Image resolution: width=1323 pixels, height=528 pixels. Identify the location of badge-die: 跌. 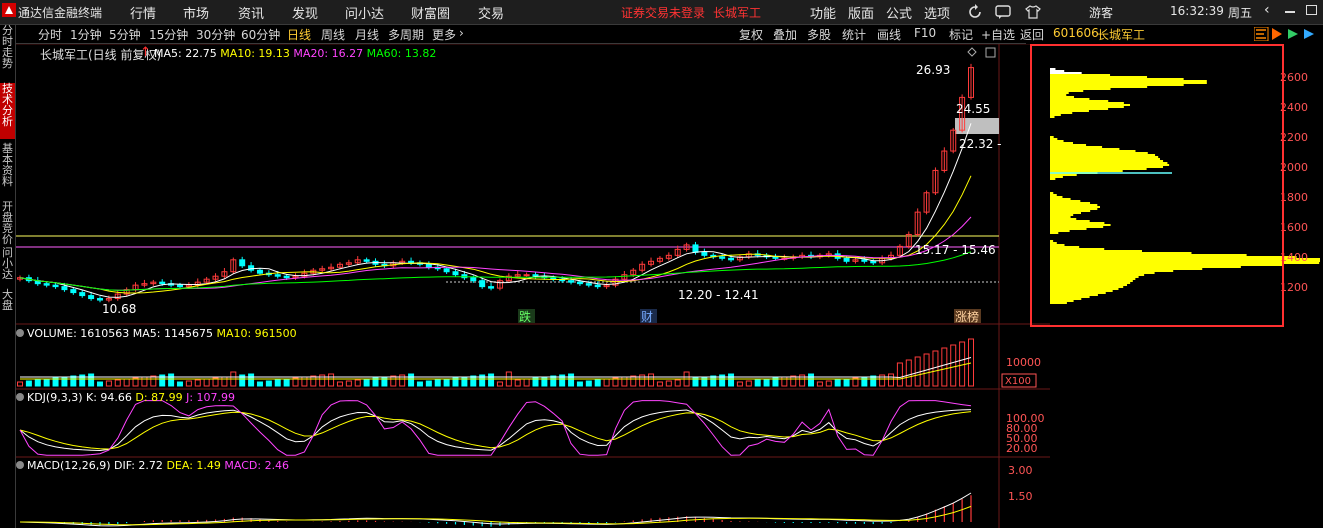
(525, 316).